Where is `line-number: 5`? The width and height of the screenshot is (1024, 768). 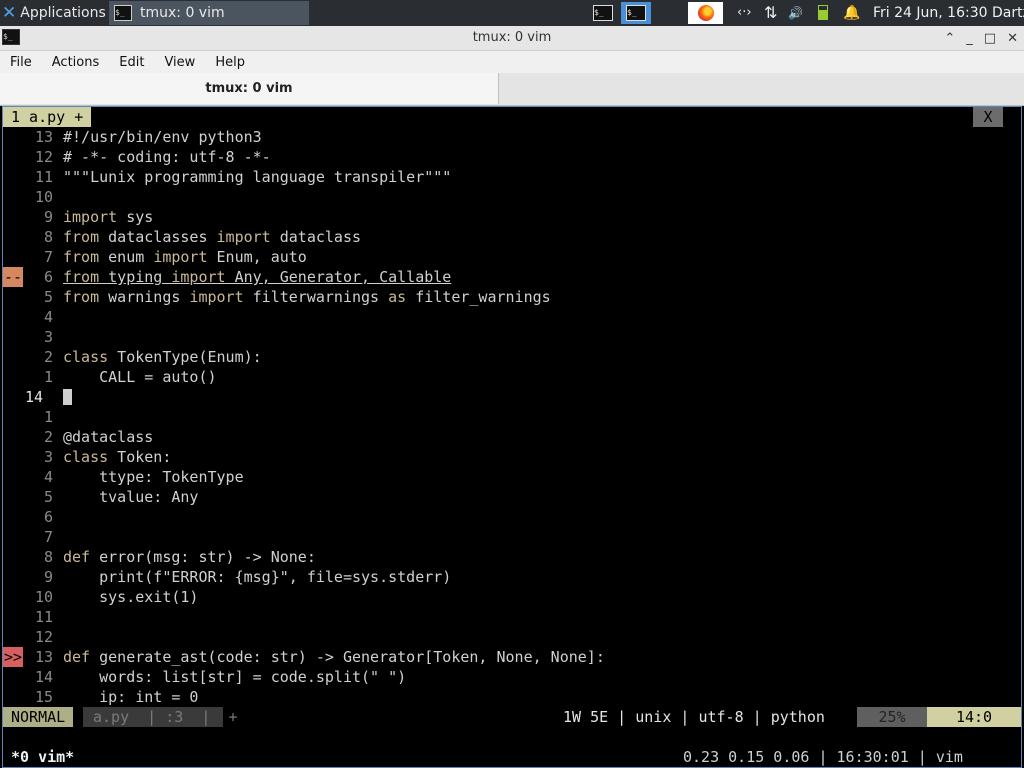
line-number: 5 is located at coordinates (48, 497).